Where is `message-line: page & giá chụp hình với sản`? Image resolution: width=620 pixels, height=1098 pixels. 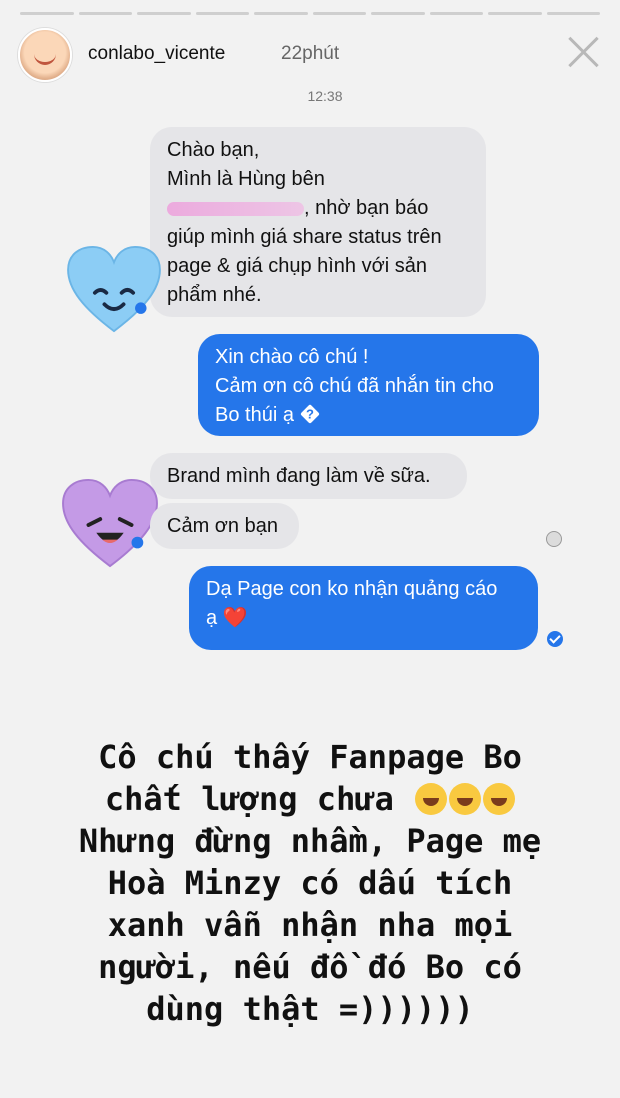 message-line: page & giá chụp hình với sản is located at coordinates (297, 266).